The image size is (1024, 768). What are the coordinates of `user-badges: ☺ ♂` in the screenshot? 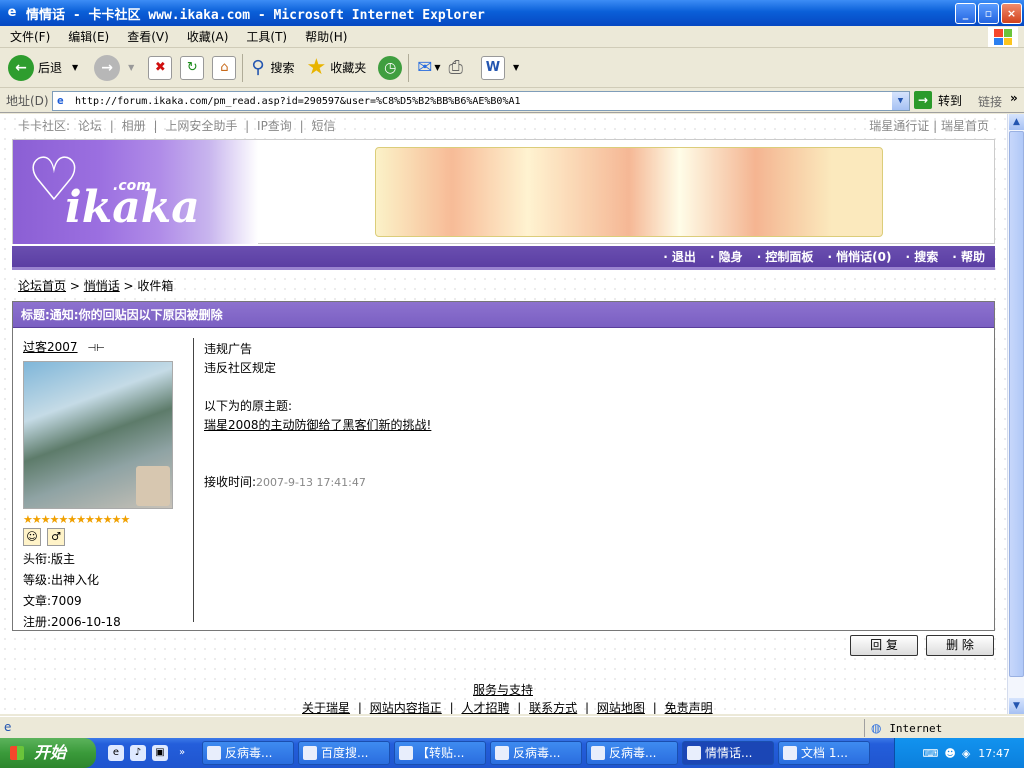 It's located at (105, 537).